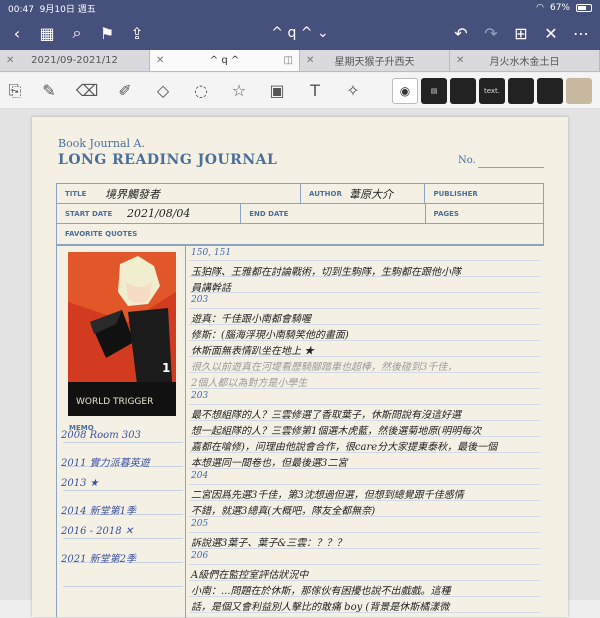  What do you see at coordinates (114, 402) in the screenshot?
I see `cover-brand: WORLD TRIGGER` at bounding box center [114, 402].